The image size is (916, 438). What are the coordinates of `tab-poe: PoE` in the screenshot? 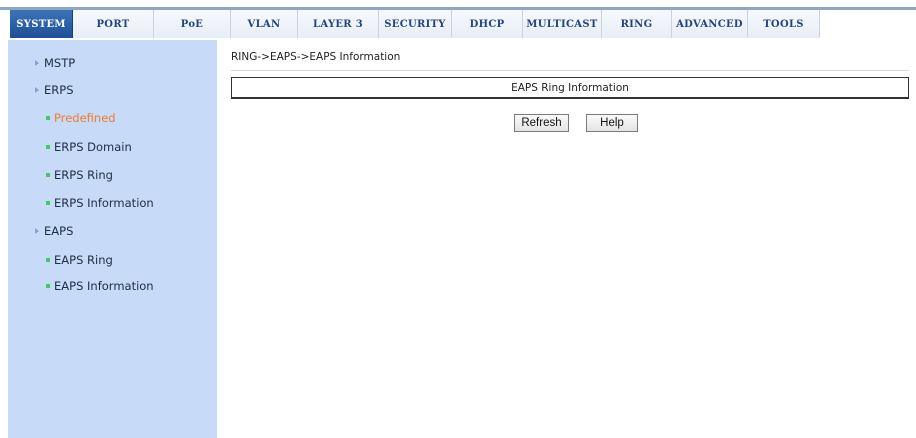 It's located at (192, 24).